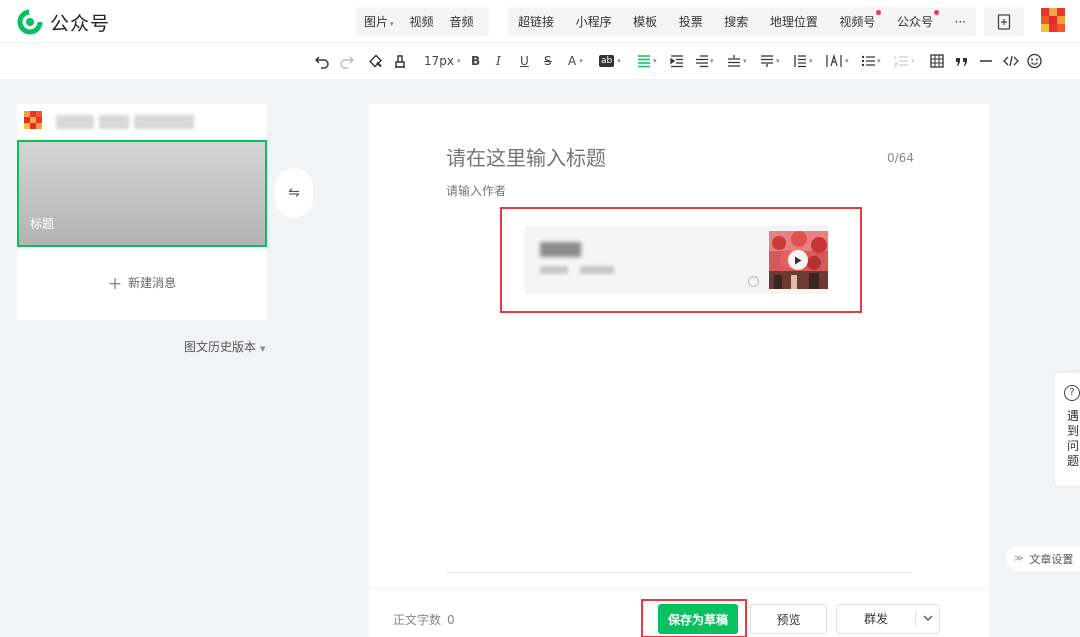 The width and height of the screenshot is (1080, 637). What do you see at coordinates (875, 619) in the screenshot?
I see `mass-send-label: 群发` at bounding box center [875, 619].